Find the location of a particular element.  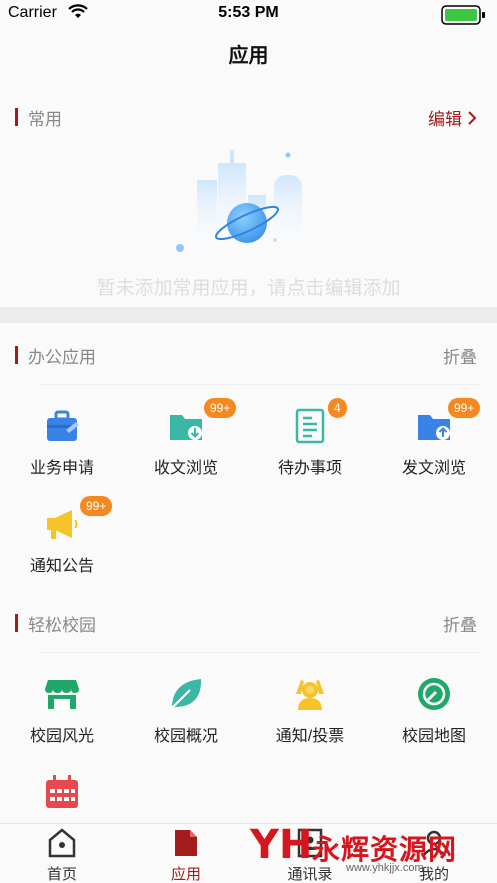

folder-download-icon is located at coordinates (186, 427).